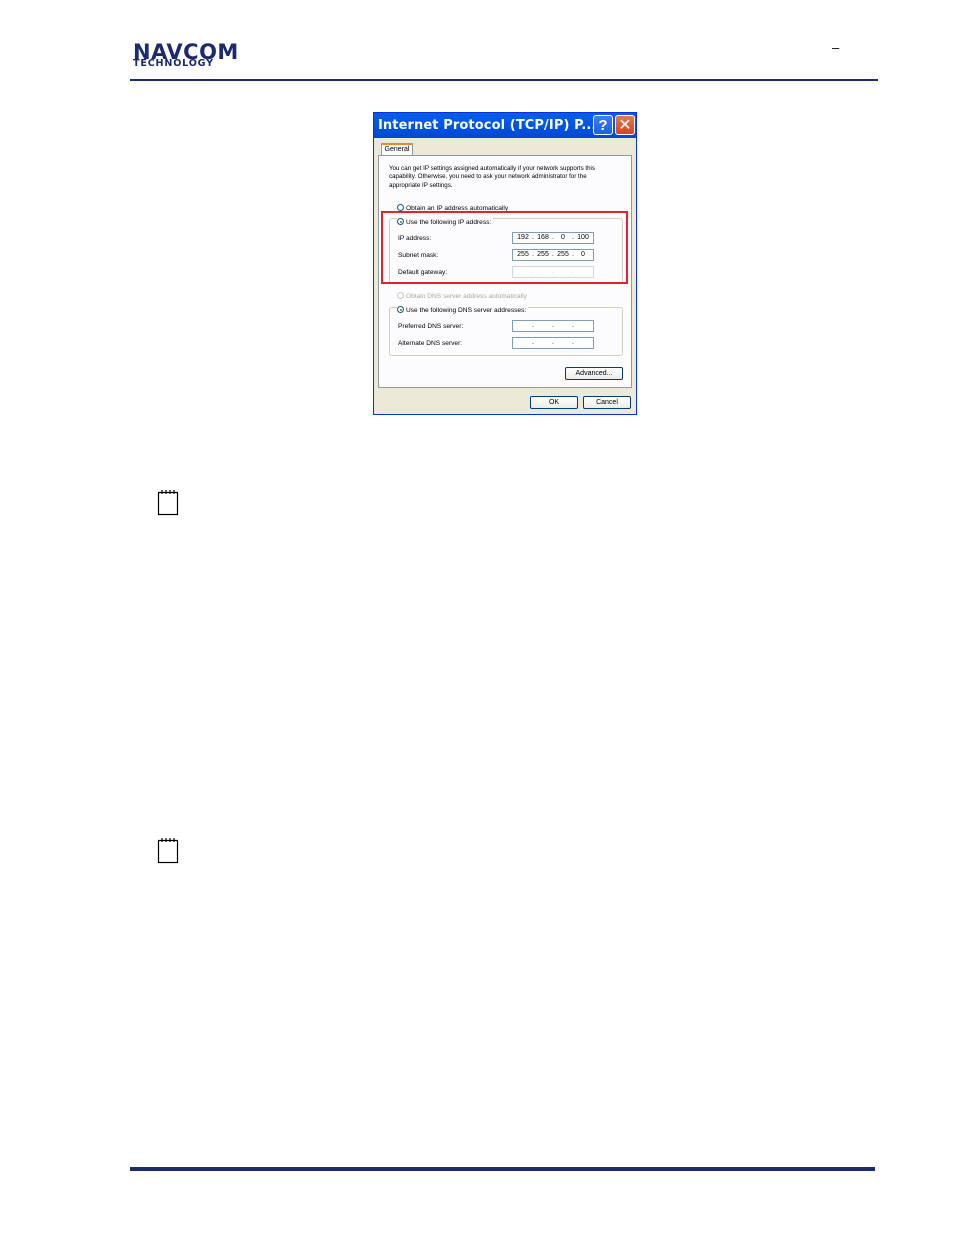 Image resolution: width=954 pixels, height=1235 pixels. Describe the element at coordinates (836, 47) in the screenshot. I see `header-dash: –` at that location.